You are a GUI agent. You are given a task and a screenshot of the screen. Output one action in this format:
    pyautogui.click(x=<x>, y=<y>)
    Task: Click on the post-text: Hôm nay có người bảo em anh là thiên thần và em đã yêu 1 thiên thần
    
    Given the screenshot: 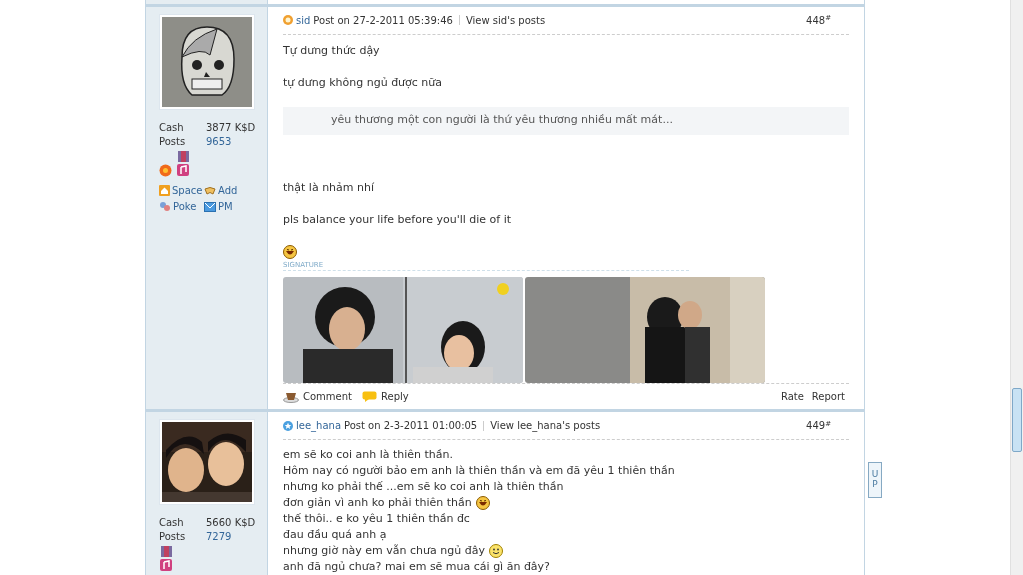 What is the action you would take?
    pyautogui.click(x=479, y=471)
    